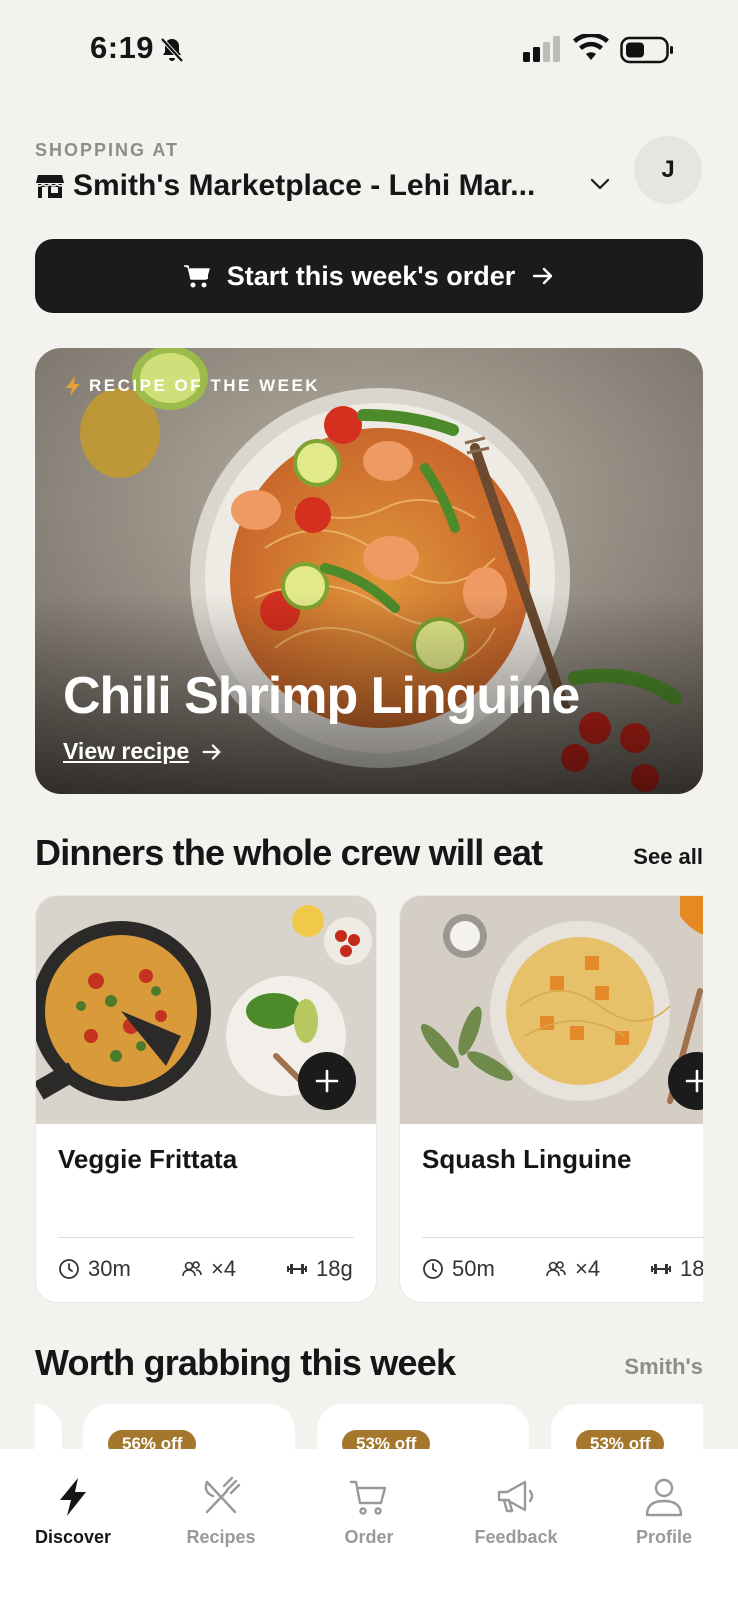 The image size is (738, 1600). Describe the element at coordinates (48, 1429) in the screenshot. I see `deal-card` at that location.